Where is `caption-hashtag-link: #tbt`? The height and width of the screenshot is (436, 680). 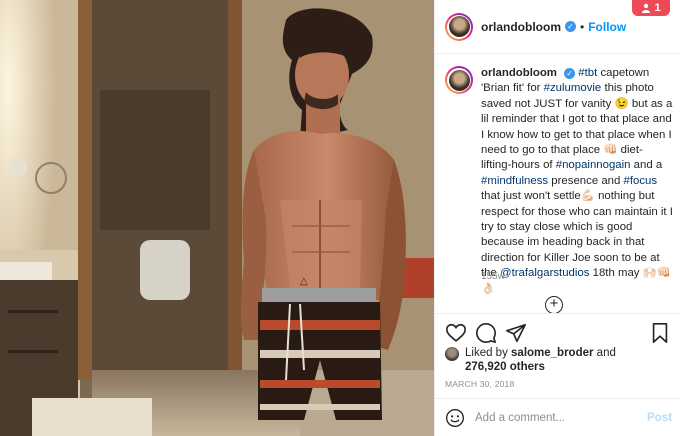
caption-hashtag-link: #tbt is located at coordinates (587, 73).